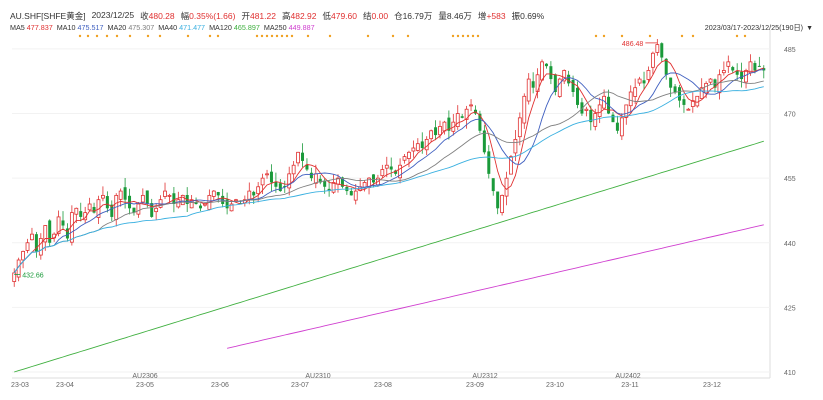 Image resolution: width=823 pixels, height=400 pixels. Describe the element at coordinates (145, 385) in the screenshot. I see `x-tick-label: 23-05` at that location.